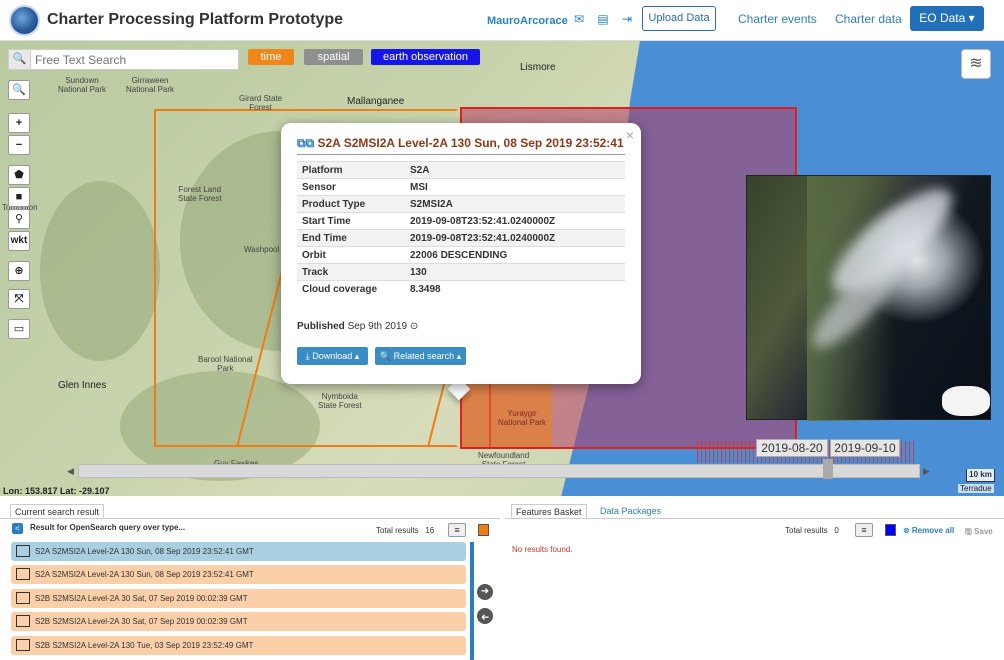  Describe the element at coordinates (485, 592) in the screenshot. I see `arrow-right-icon: ➜` at that location.